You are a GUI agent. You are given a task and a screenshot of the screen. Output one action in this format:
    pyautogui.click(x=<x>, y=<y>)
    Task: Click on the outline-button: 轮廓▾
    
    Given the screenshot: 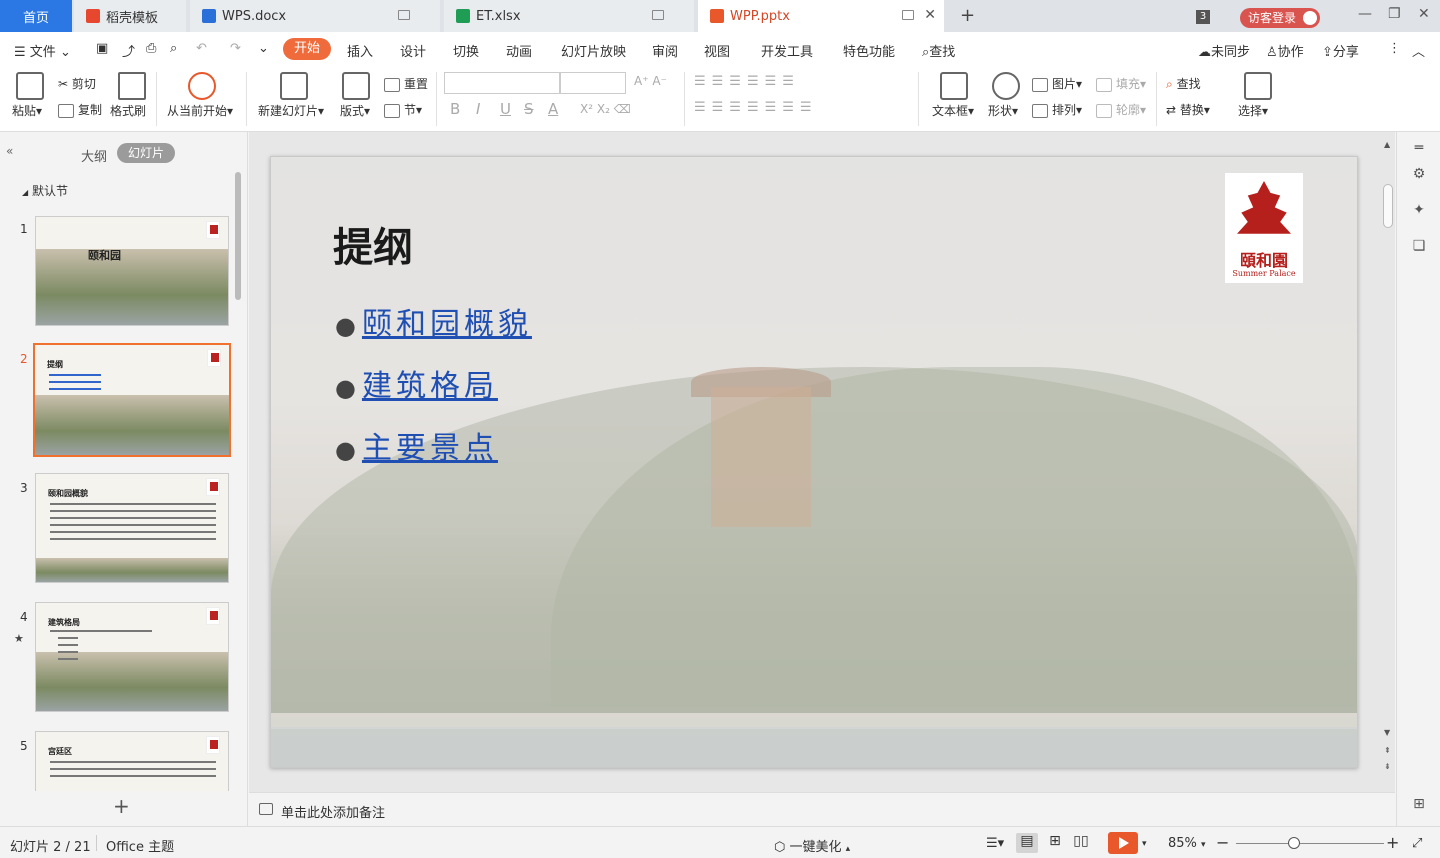 What is the action you would take?
    pyautogui.click(x=1121, y=109)
    